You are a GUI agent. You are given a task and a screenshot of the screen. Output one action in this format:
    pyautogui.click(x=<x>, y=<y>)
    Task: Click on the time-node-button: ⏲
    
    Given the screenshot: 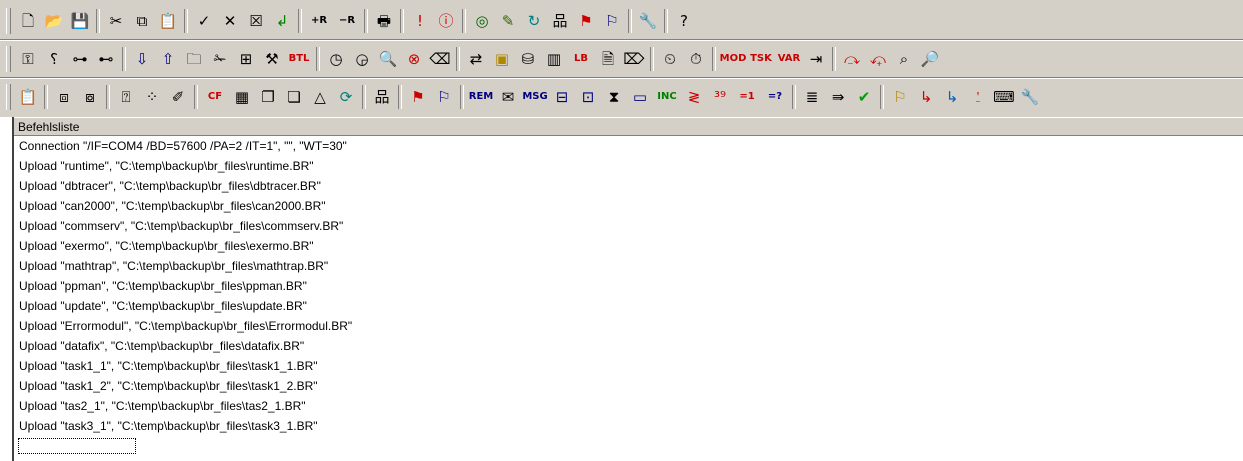 What is the action you would take?
    pyautogui.click(x=670, y=59)
    